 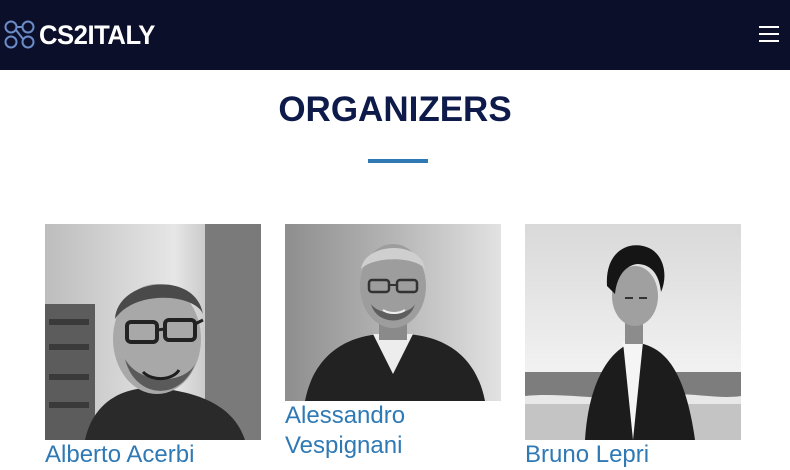 What do you see at coordinates (345, 415) in the screenshot?
I see `organizer-first-name: Alessandro` at bounding box center [345, 415].